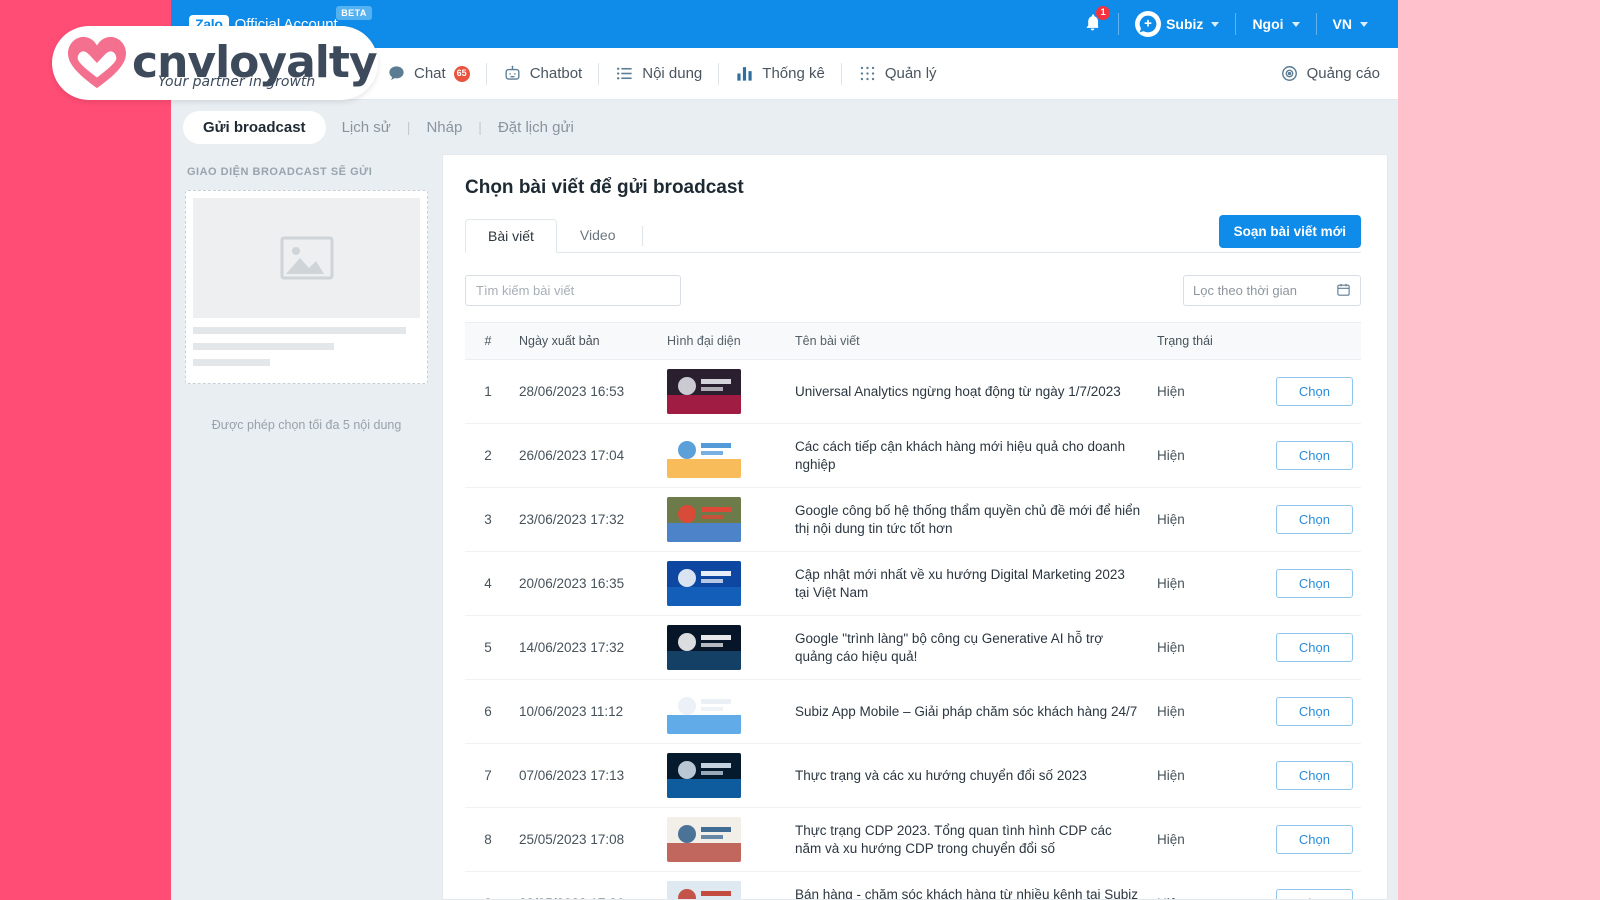 This screenshot has height=900, width=1600. What do you see at coordinates (366, 127) in the screenshot?
I see `subtab-lich-su: Lịch sử` at bounding box center [366, 127].